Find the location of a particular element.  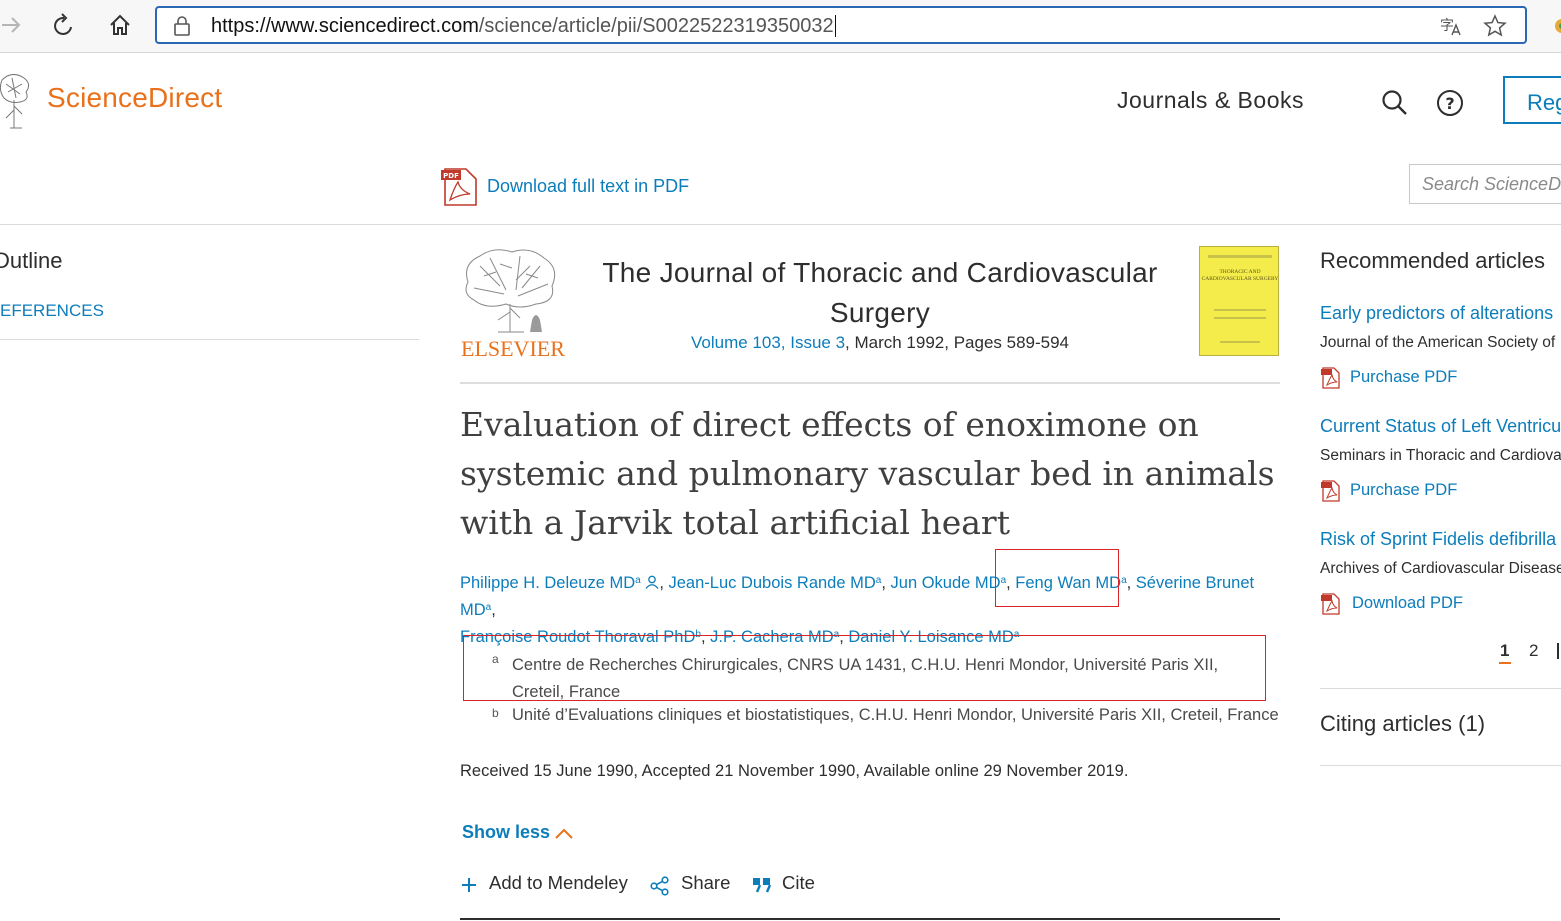

quote-icon is located at coordinates (762, 885).